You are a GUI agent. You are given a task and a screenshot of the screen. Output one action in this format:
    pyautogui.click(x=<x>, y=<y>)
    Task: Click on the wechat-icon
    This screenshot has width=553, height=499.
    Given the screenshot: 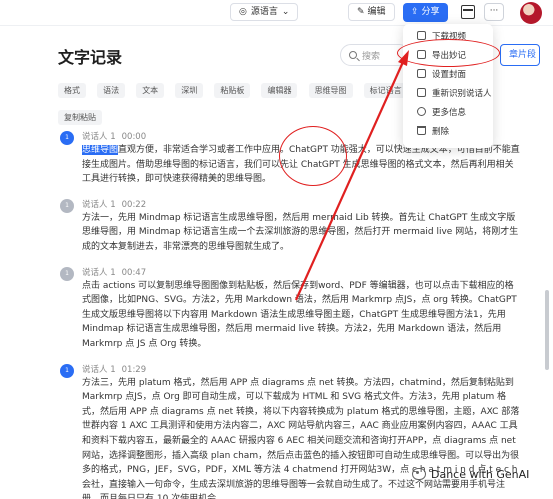 What is the action you would take?
    pyautogui.click(x=419, y=474)
    